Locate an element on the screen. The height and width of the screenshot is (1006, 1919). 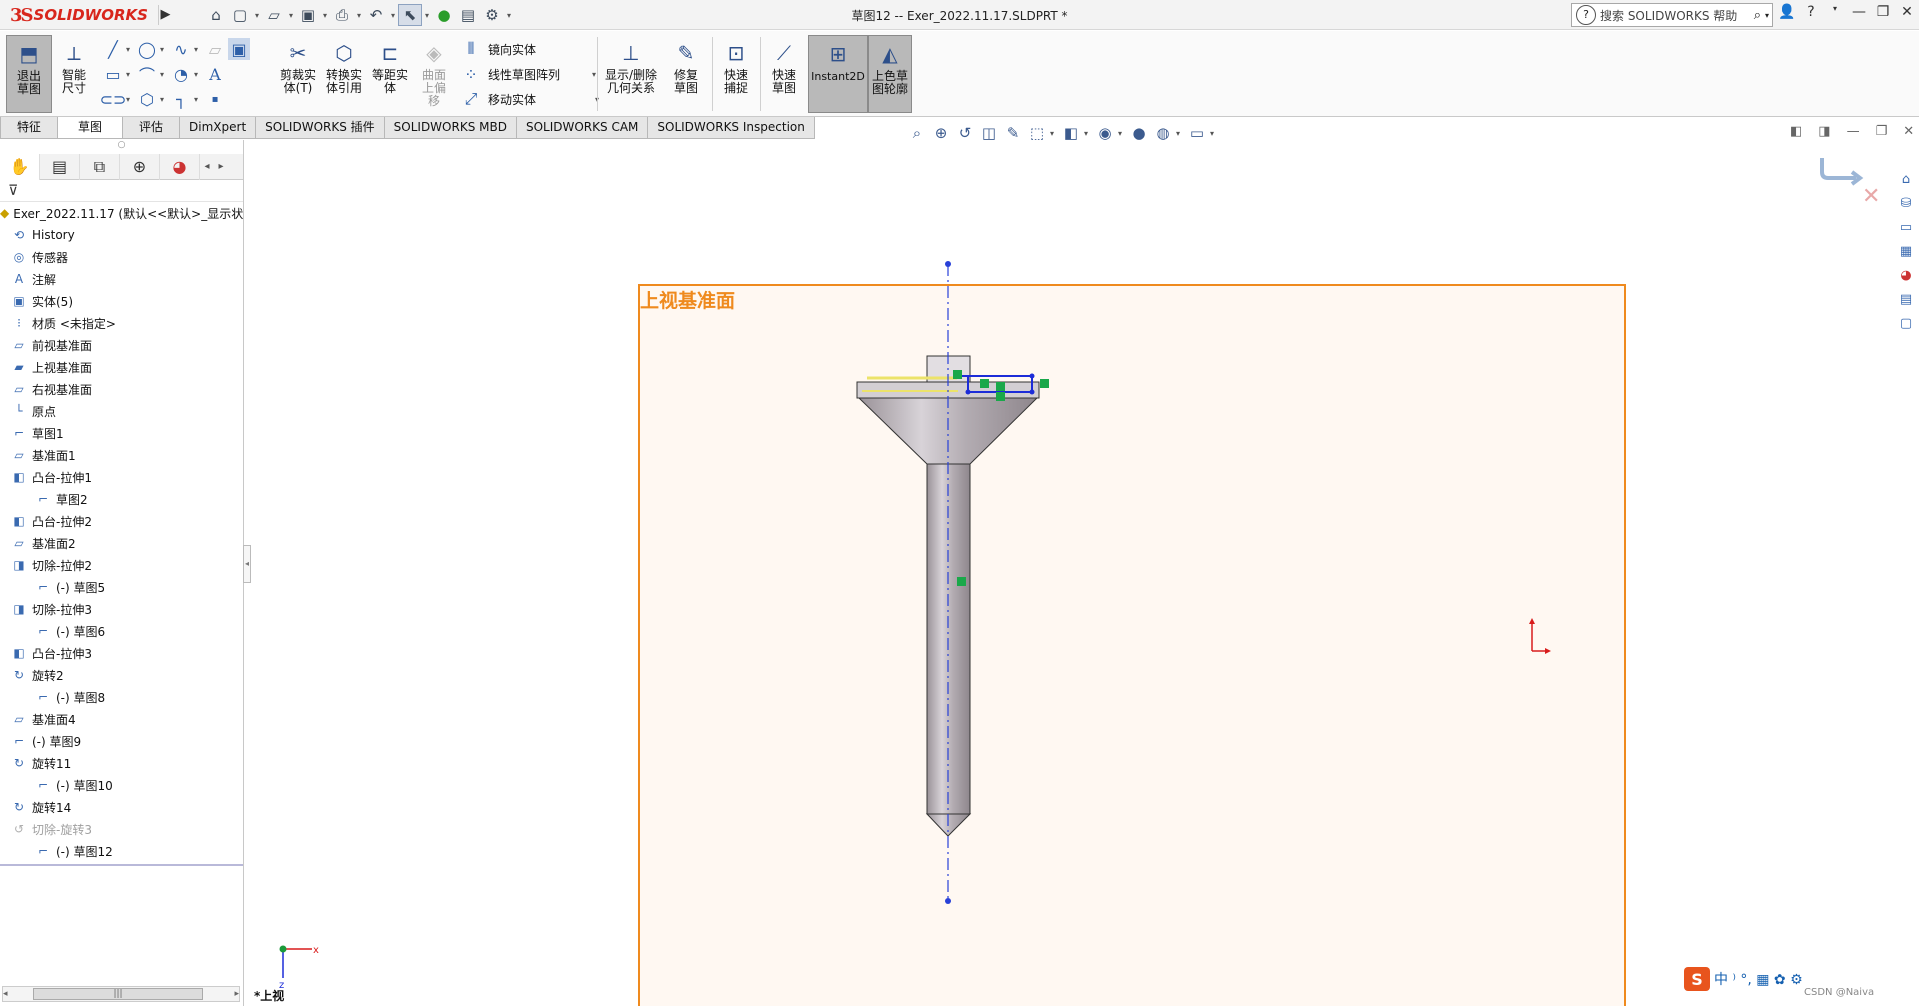
view-name-label: *上视 is located at coordinates (269, 996).